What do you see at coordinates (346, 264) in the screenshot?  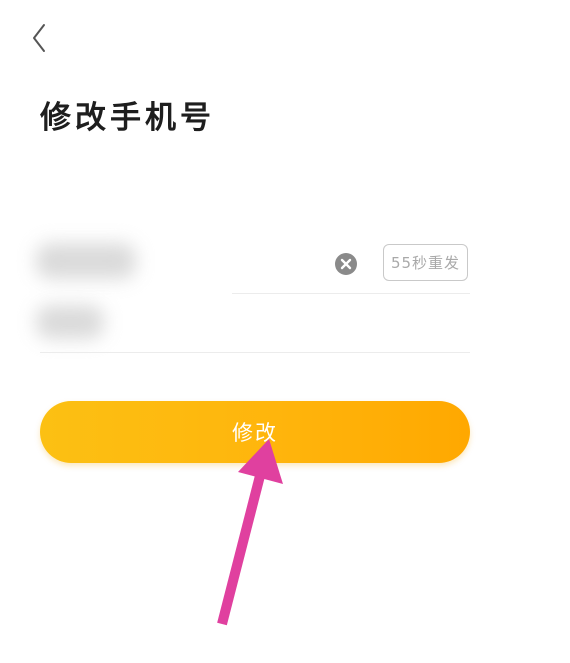 I see `clear-circle-icon` at bounding box center [346, 264].